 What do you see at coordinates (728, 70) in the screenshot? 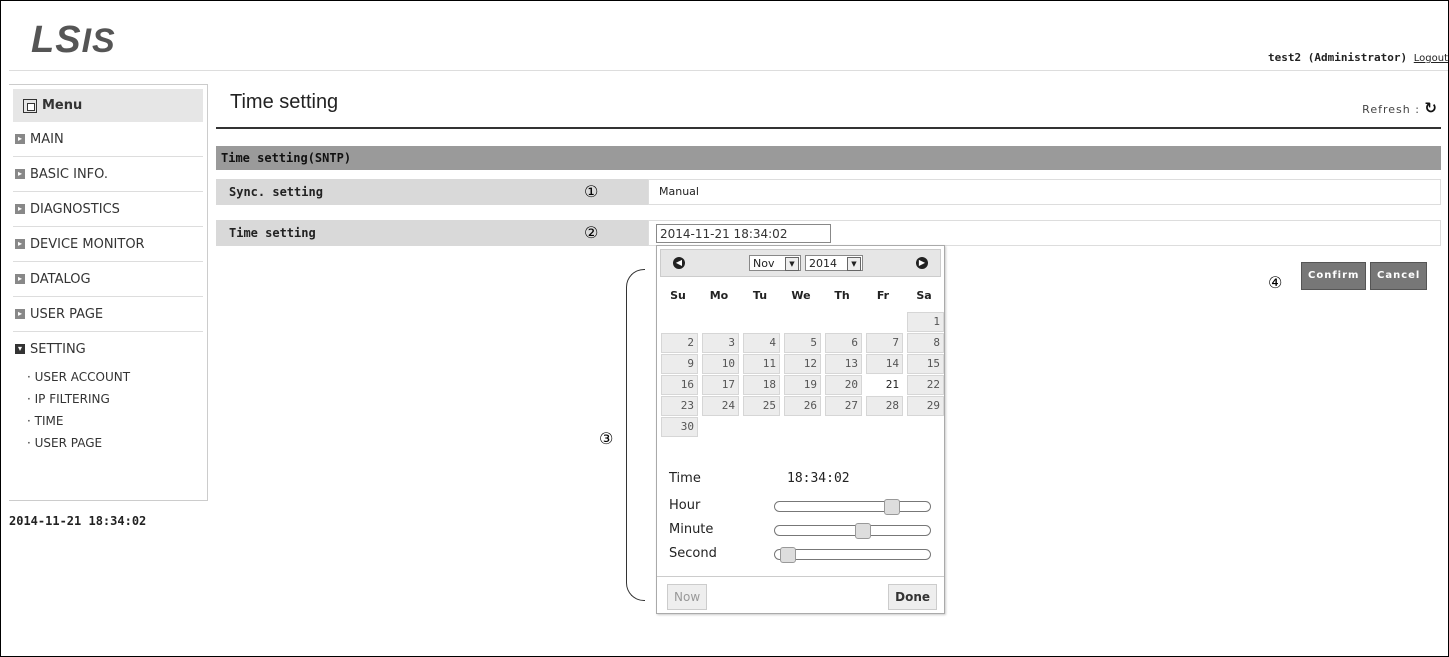
I see `header-divider` at bounding box center [728, 70].